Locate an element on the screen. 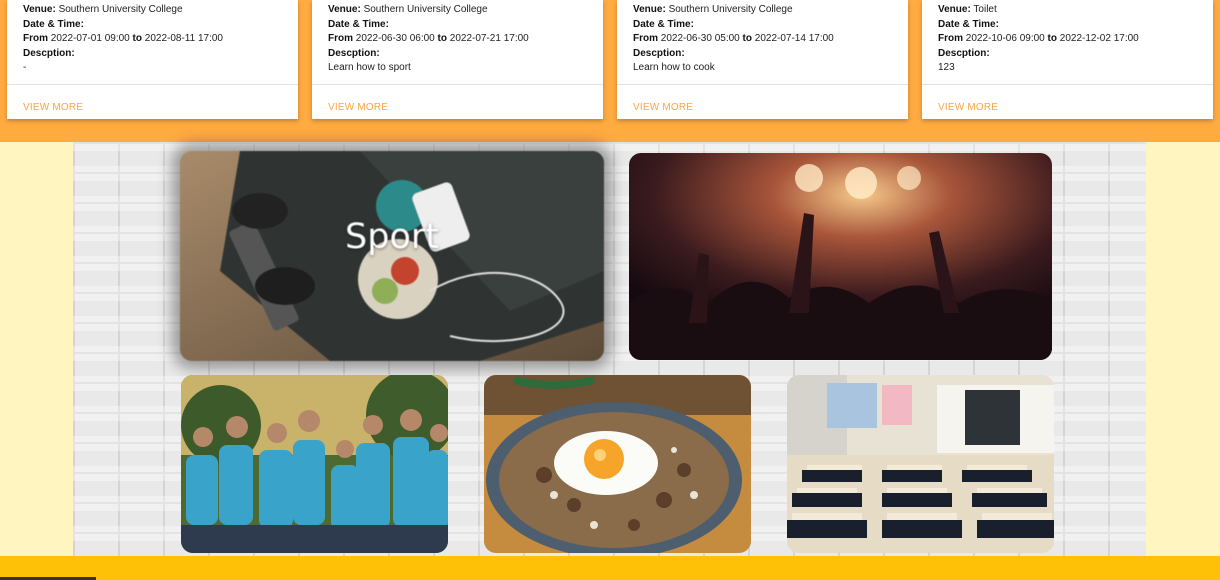  event-description: 123 is located at coordinates (946, 67).